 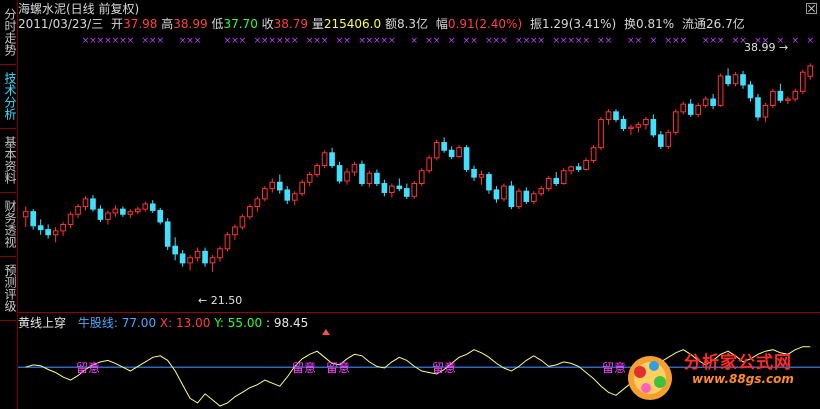 What do you see at coordinates (8, 224) in the screenshot?
I see `tab-financial: 财务透视` at bounding box center [8, 224].